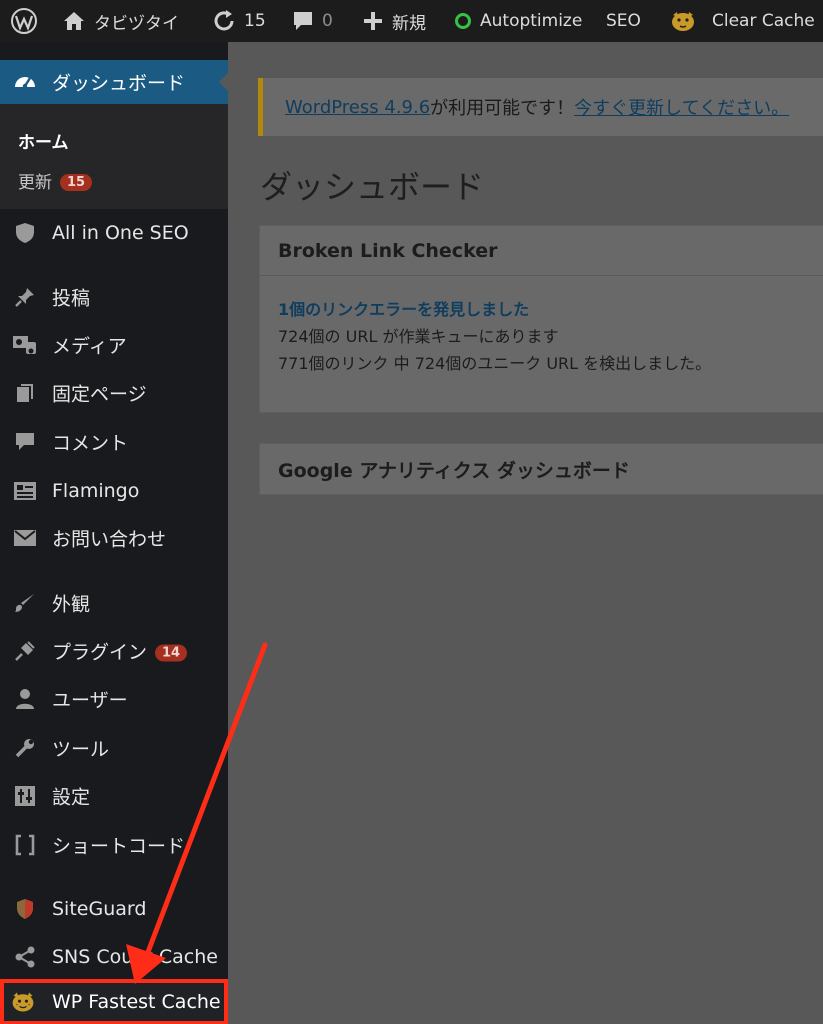 The image size is (823, 1024). I want to click on sidebar-item-label: ショートコード, so click(119, 846).